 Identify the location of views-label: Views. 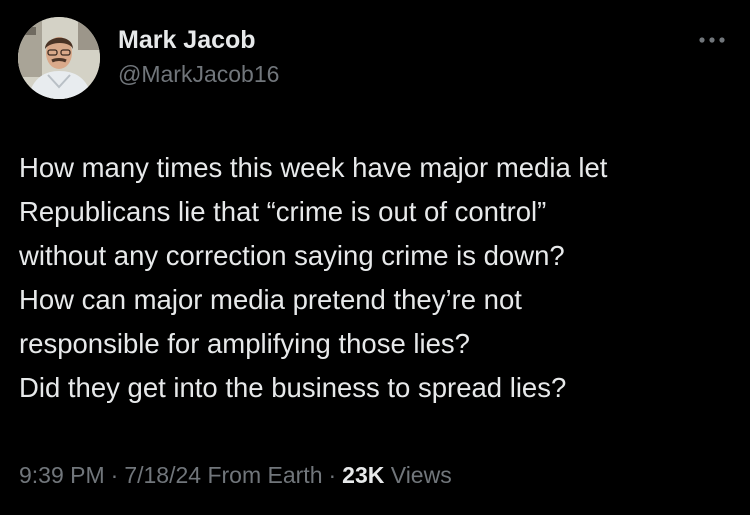
(421, 475).